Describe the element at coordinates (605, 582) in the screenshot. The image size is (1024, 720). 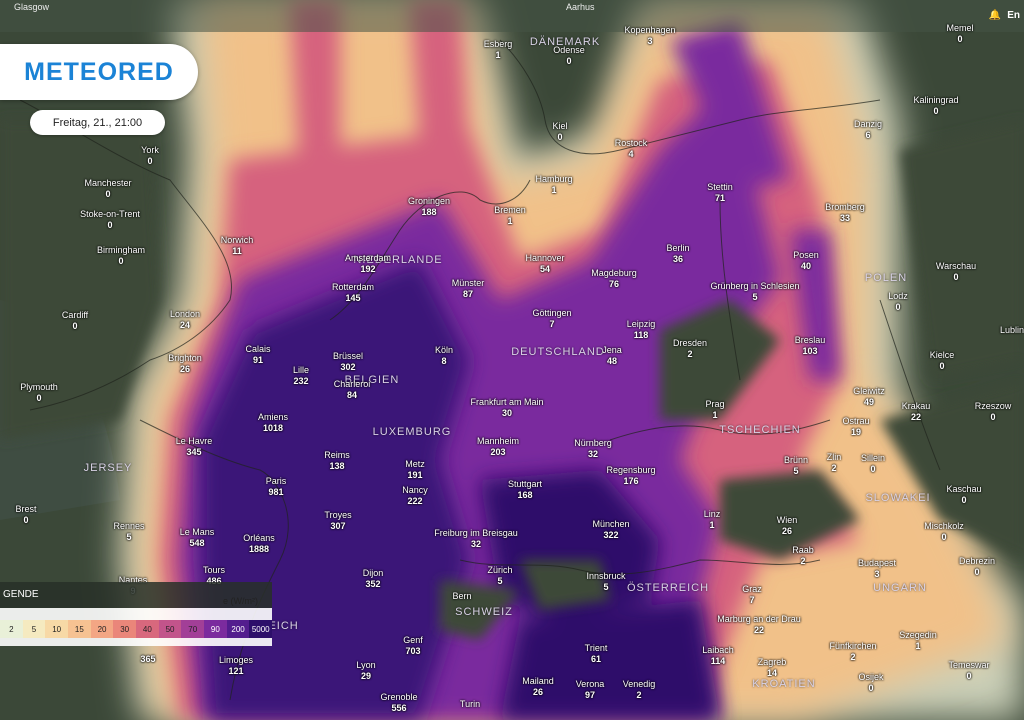
I see `city-marker: Innsbruck 5` at that location.